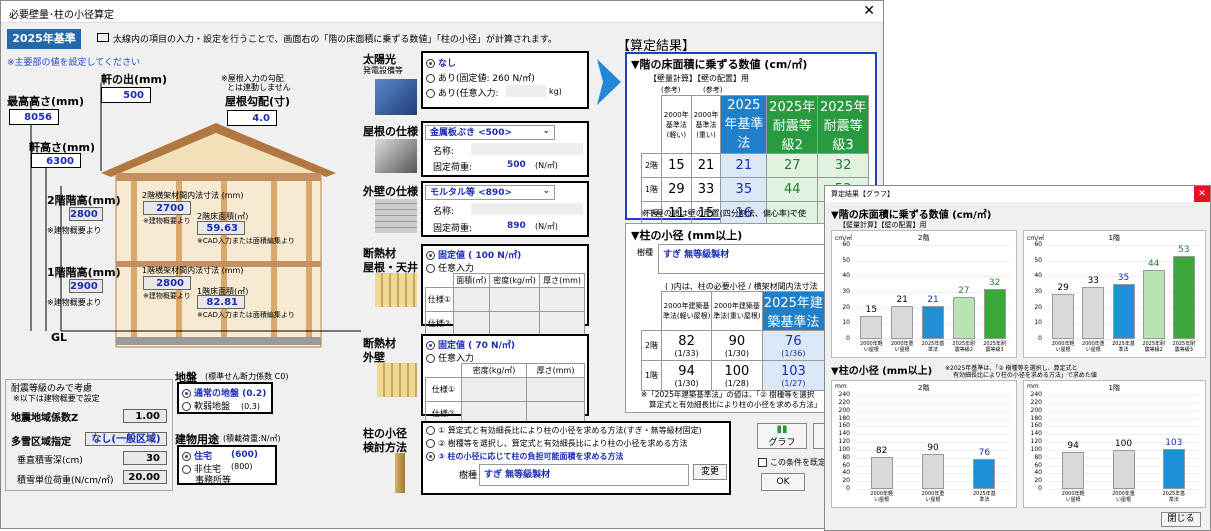 The height and width of the screenshot is (531, 1211). What do you see at coordinates (1025, 375) in the screenshot?
I see `graph-column-note2: 有効細長比により柱の小径を求める方法」で求めた値` at bounding box center [1025, 375].